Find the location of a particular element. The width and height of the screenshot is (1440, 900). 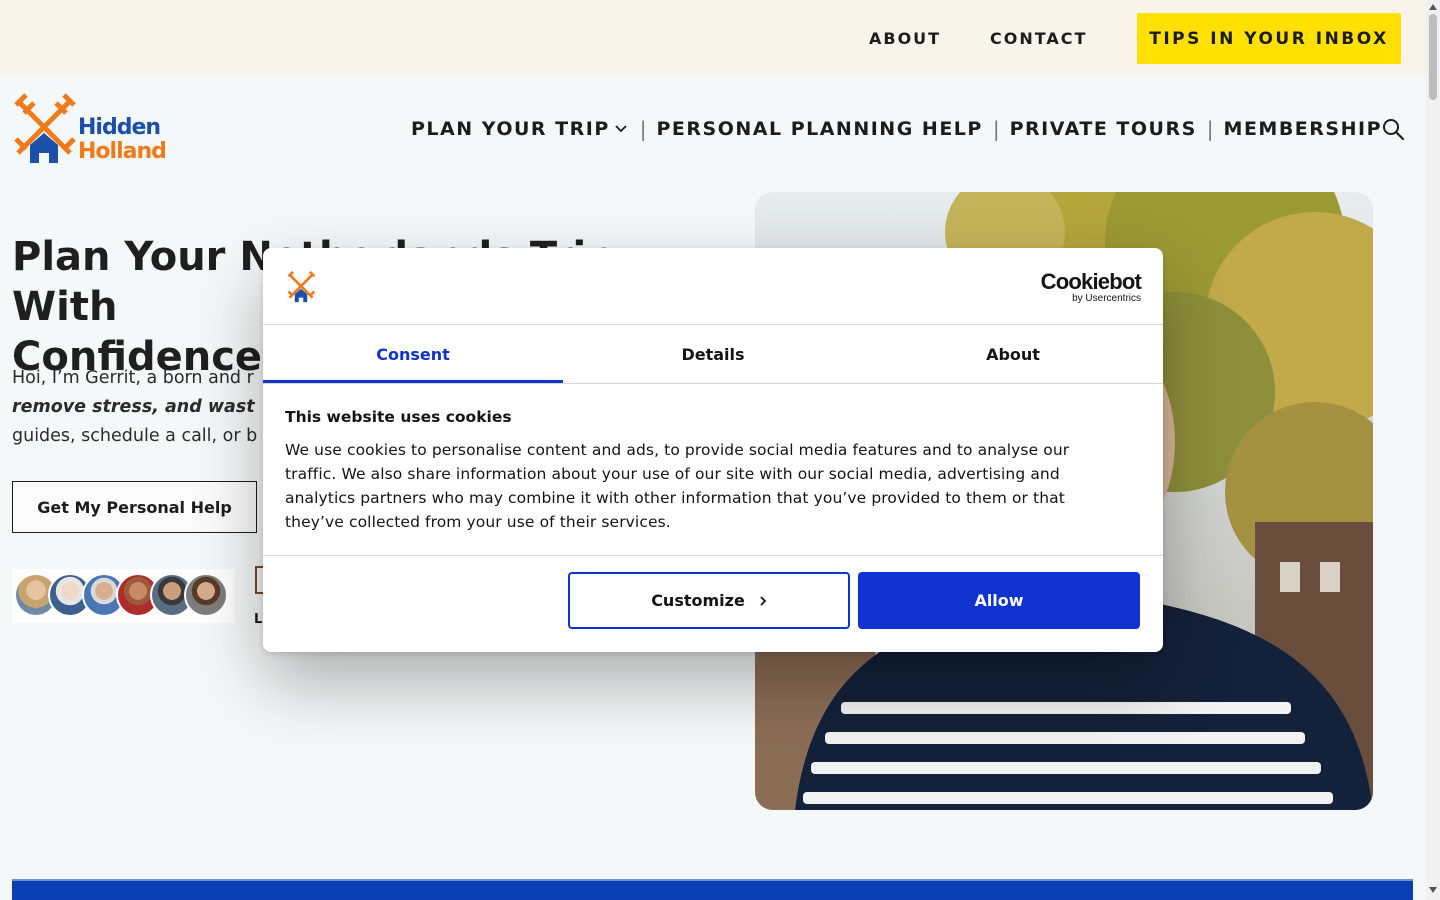

allow-button: Allow is located at coordinates (999, 600).